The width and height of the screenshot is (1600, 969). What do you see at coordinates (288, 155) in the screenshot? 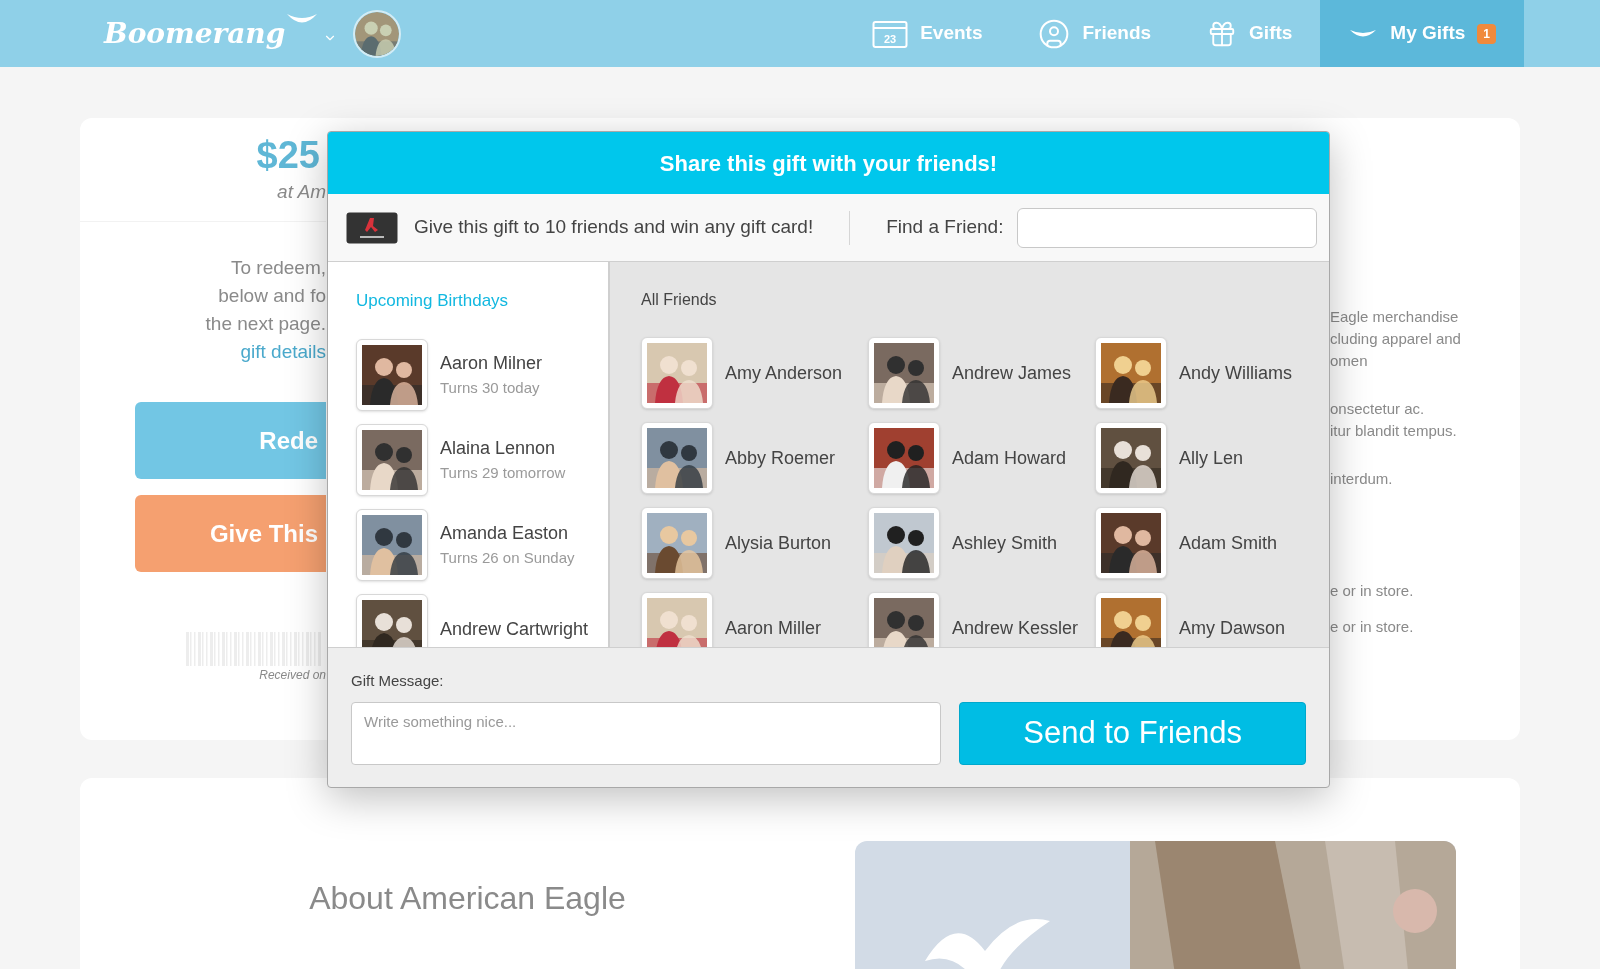
I see `gift-value: $25` at bounding box center [288, 155].